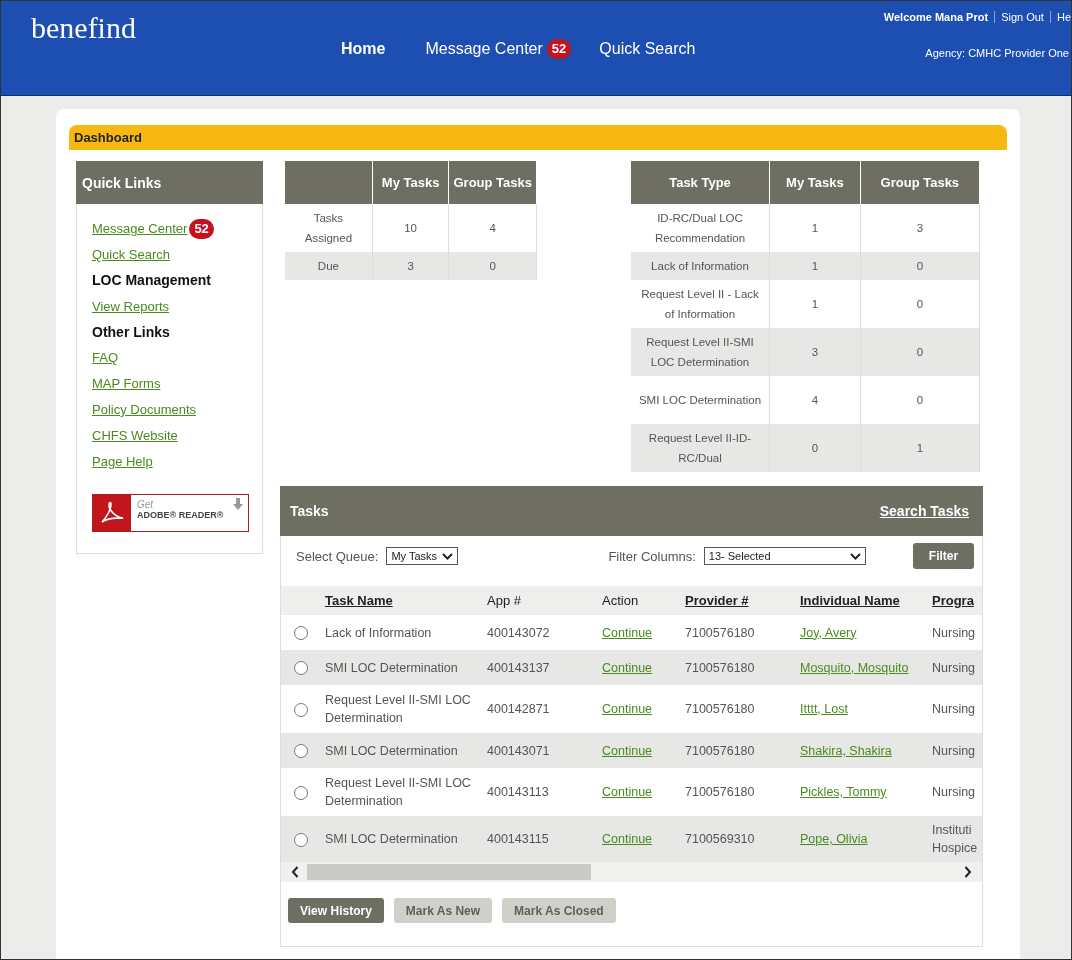 The width and height of the screenshot is (1072, 960). Describe the element at coordinates (518, 667) in the screenshot. I see `table-cell: 400143137` at that location.